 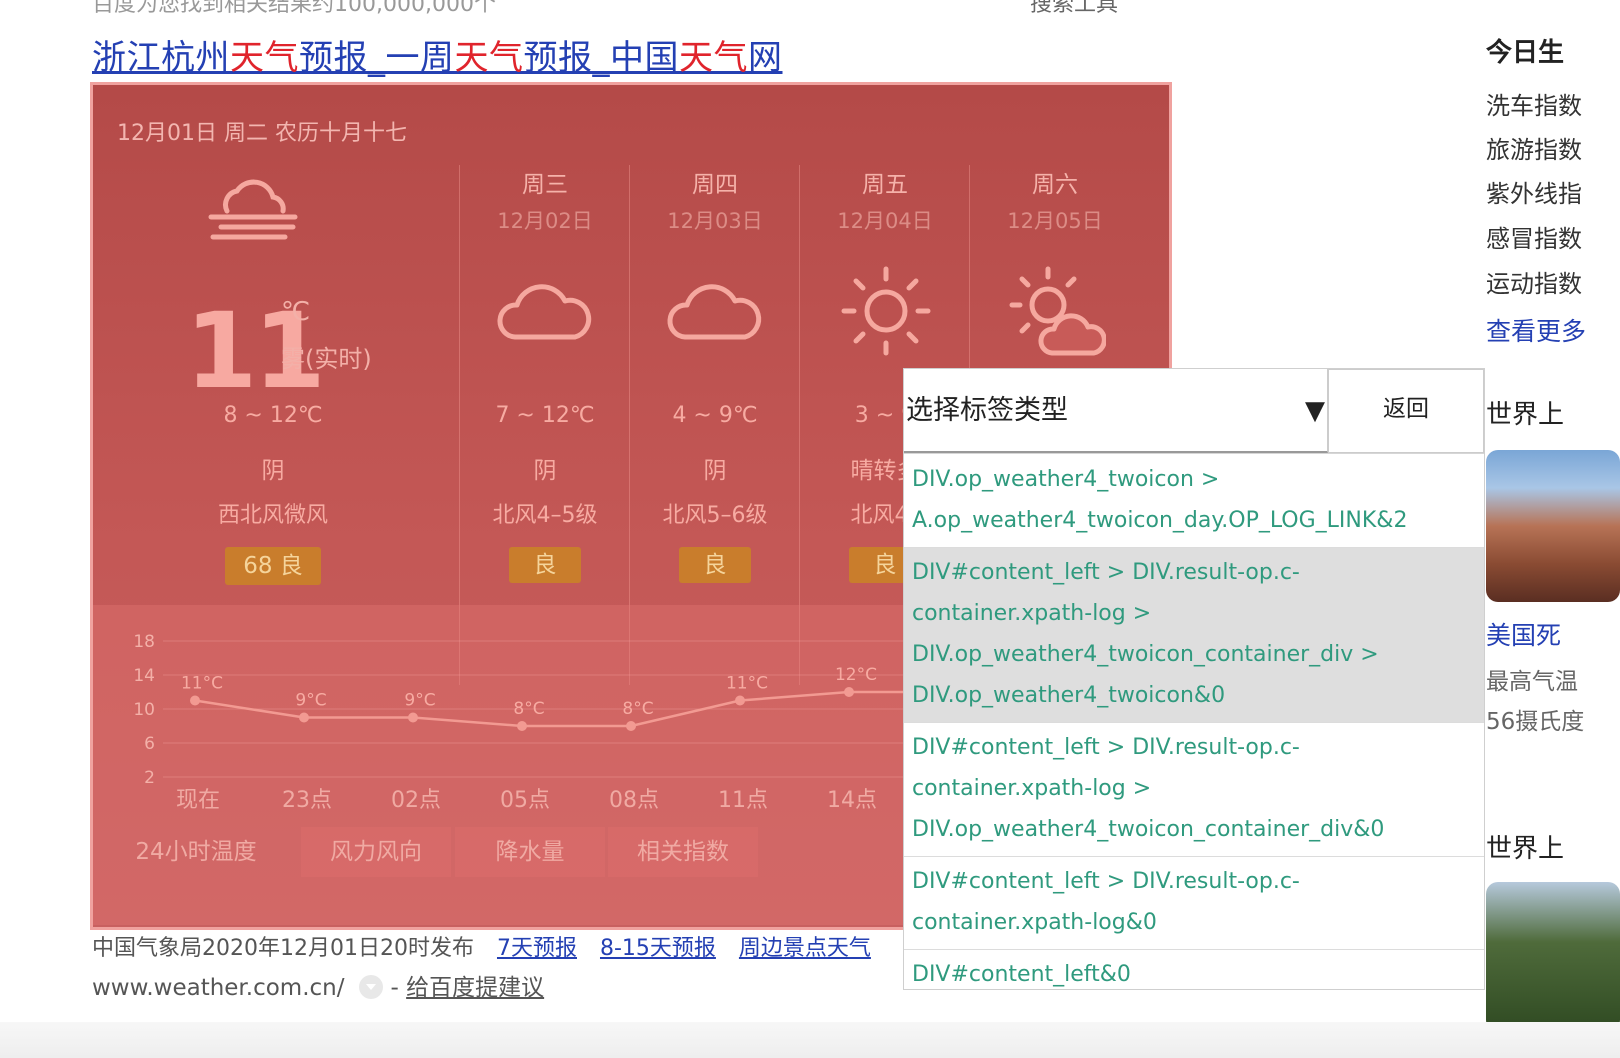 What do you see at coordinates (272, 515) in the screenshot?
I see `today-wind: 西北风微风` at bounding box center [272, 515].